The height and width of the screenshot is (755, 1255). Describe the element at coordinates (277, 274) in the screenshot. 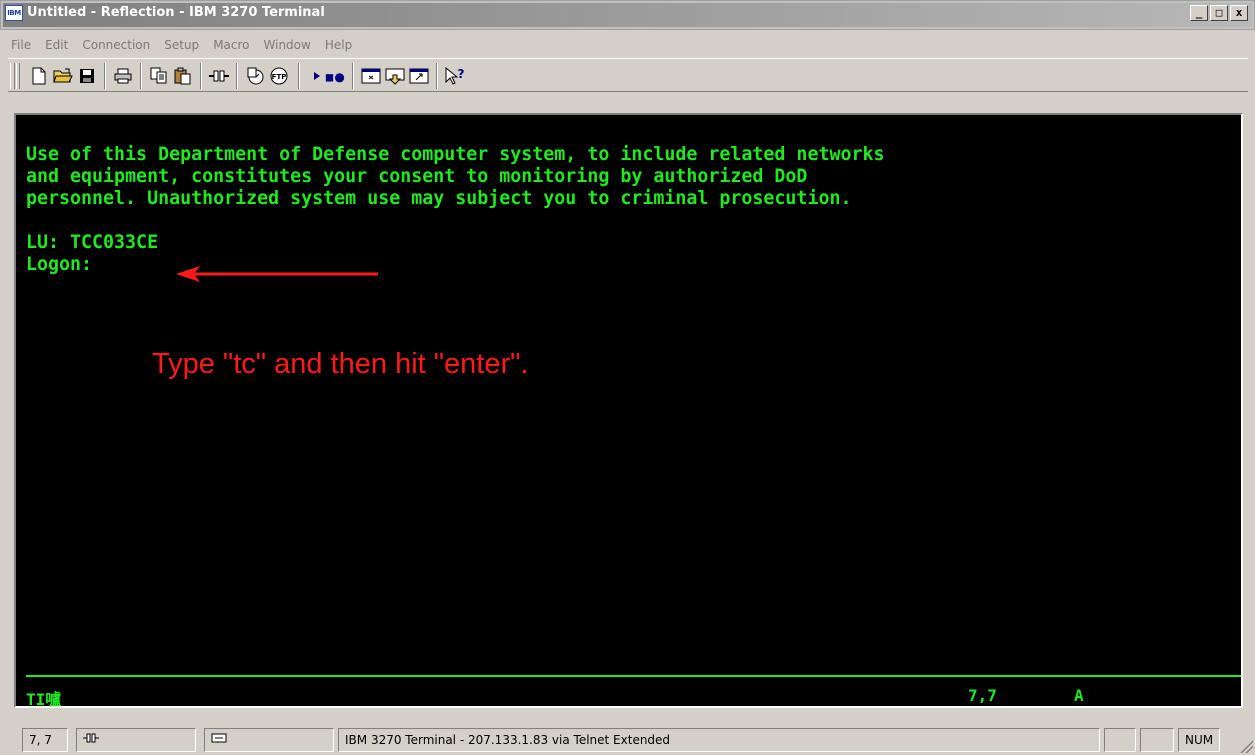

I see `annotation-arrow-icon` at that location.